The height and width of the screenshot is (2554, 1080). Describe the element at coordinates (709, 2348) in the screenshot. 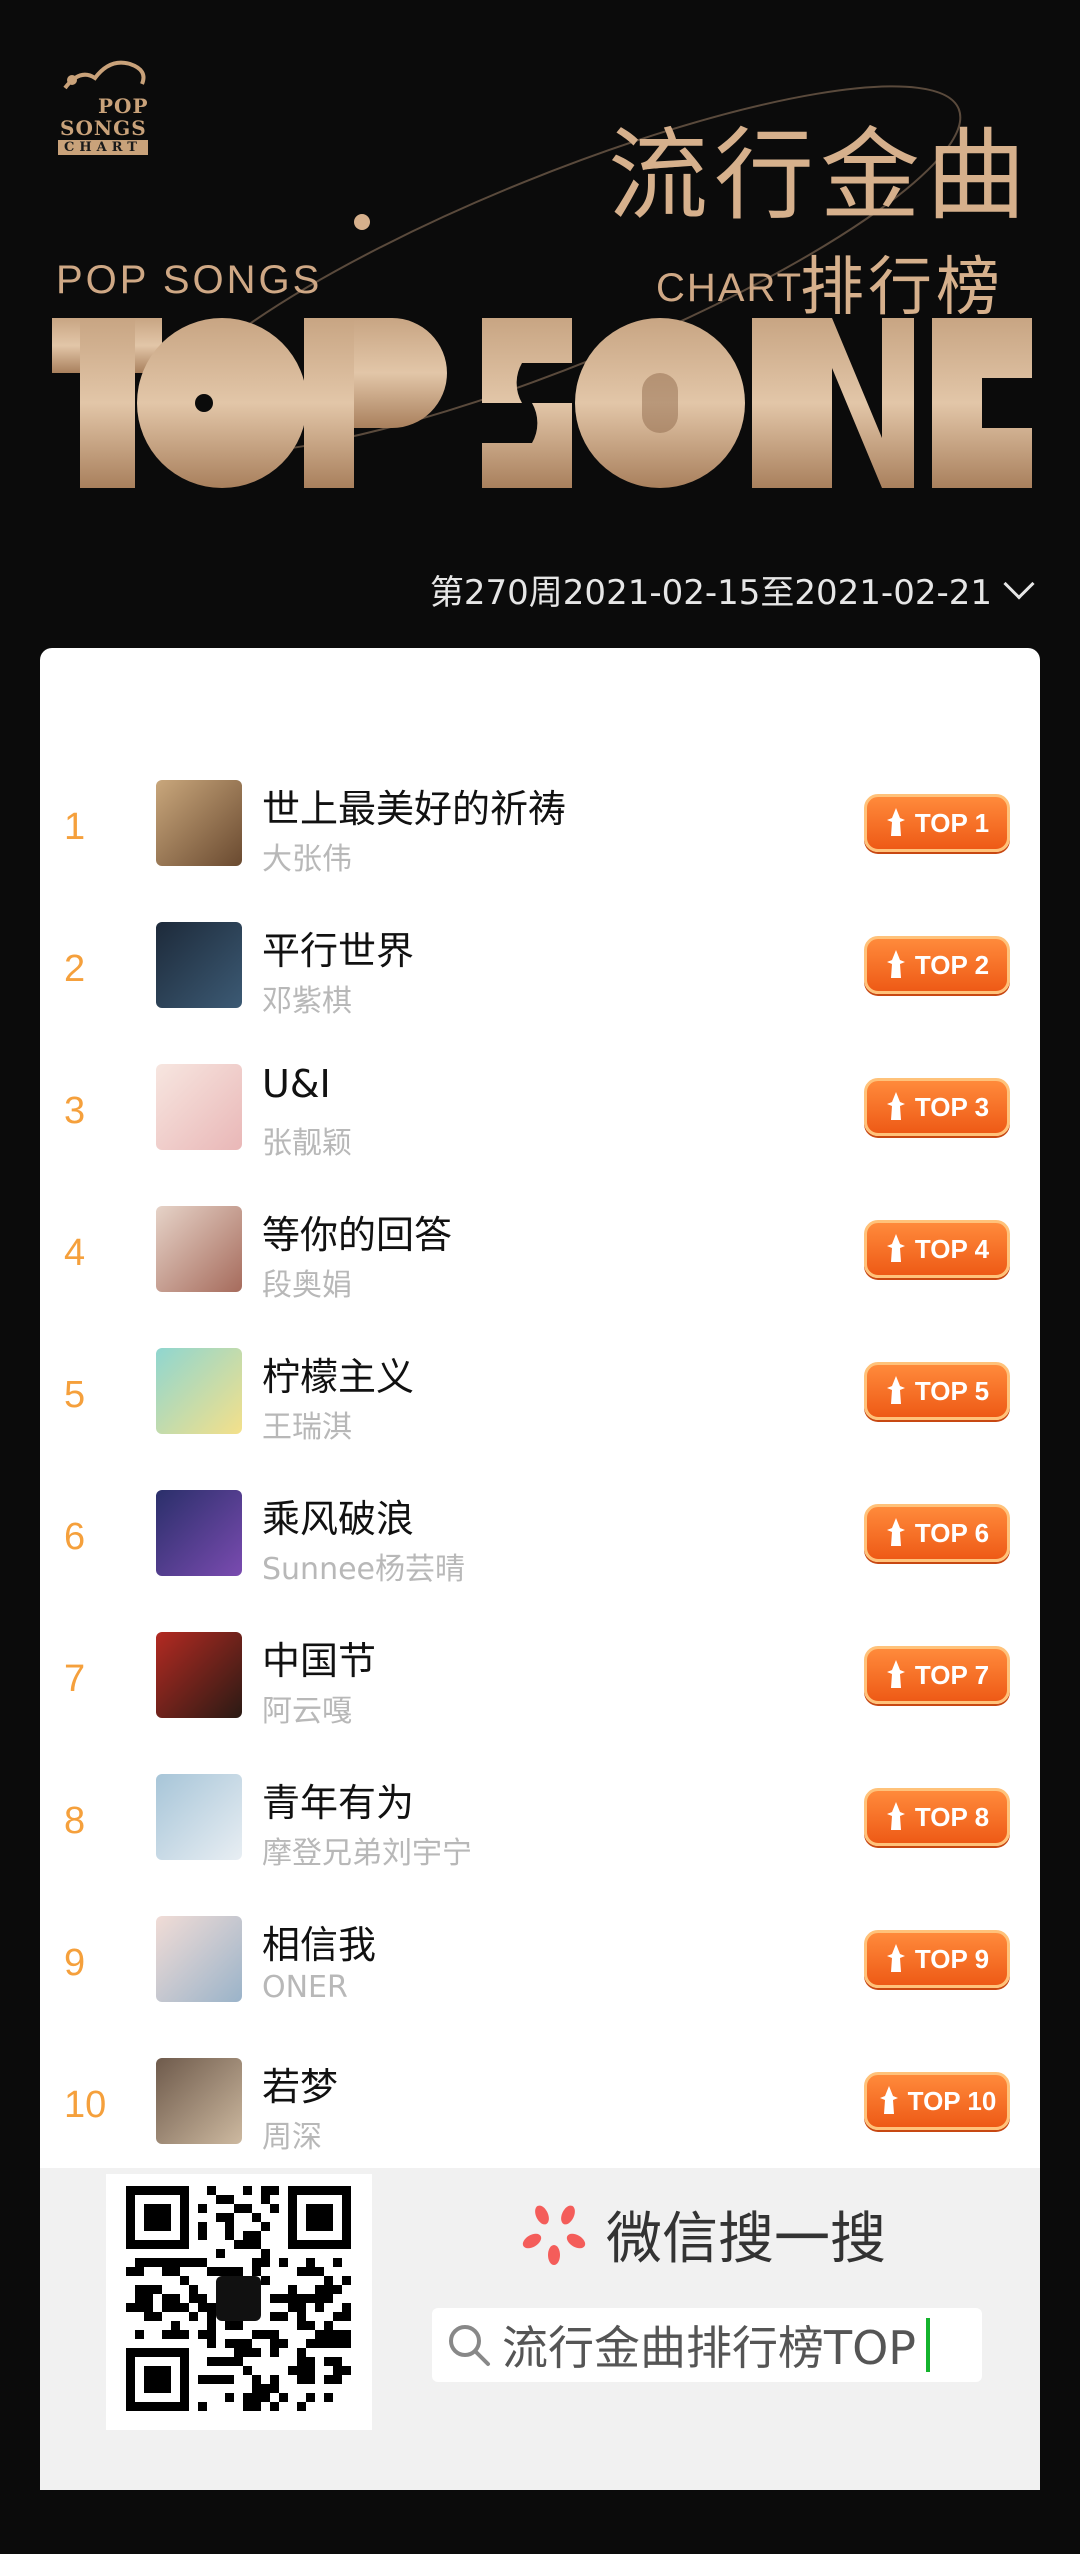

I see `search-query: 流行金曲排行榜TOP` at that location.